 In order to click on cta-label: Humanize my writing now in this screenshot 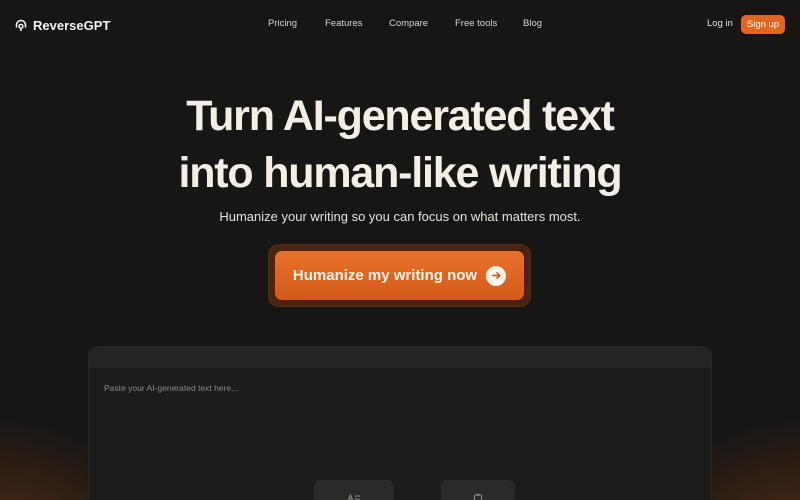, I will do `click(385, 275)`.